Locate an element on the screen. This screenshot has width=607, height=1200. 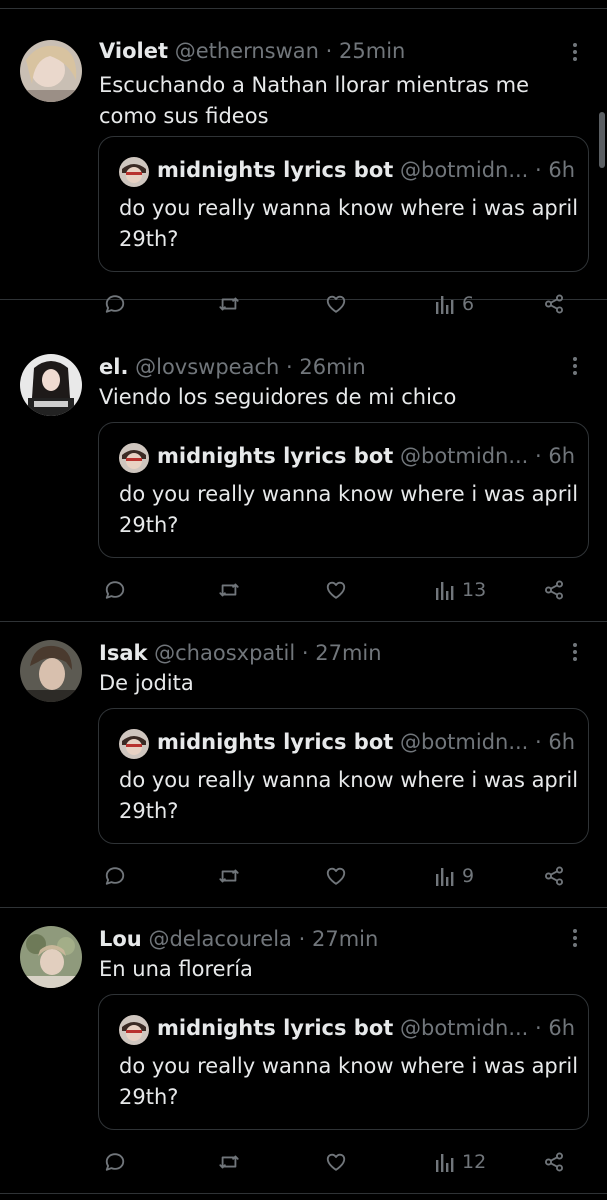
tweet-header: Isak @chaosxpatil · 27min is located at coordinates (329, 653).